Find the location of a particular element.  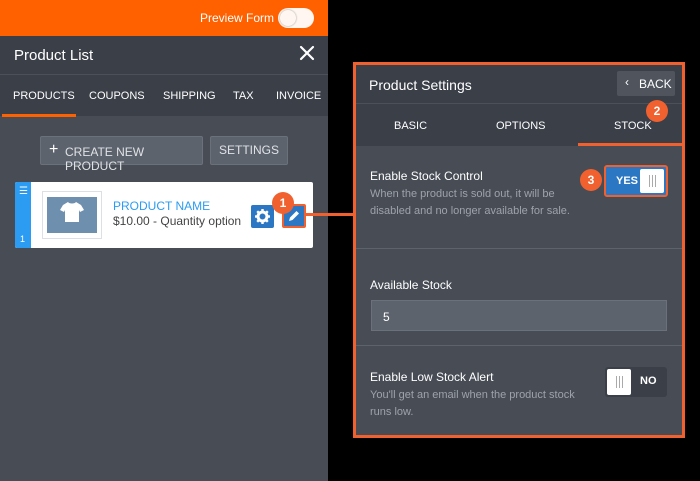

step-badge-2: 2 is located at coordinates (657, 111).